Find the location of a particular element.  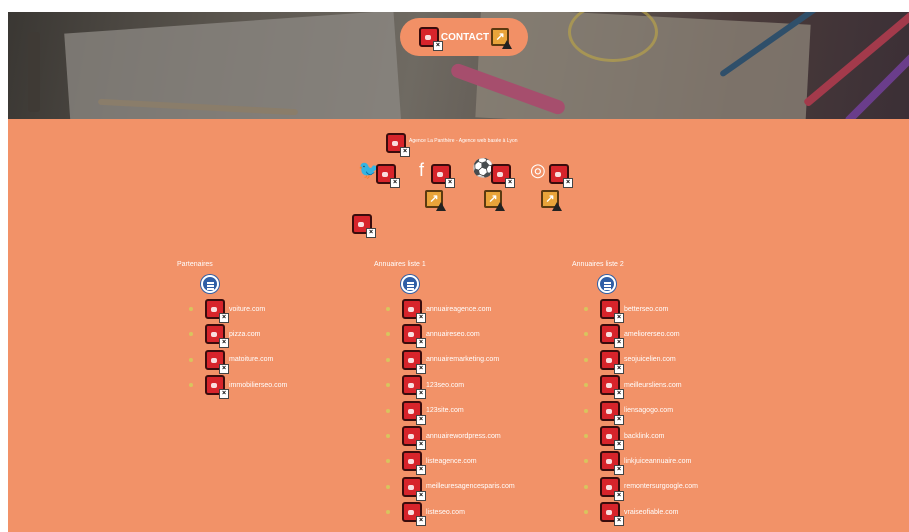

footer-link: × matoiture.com is located at coordinates (231, 361).